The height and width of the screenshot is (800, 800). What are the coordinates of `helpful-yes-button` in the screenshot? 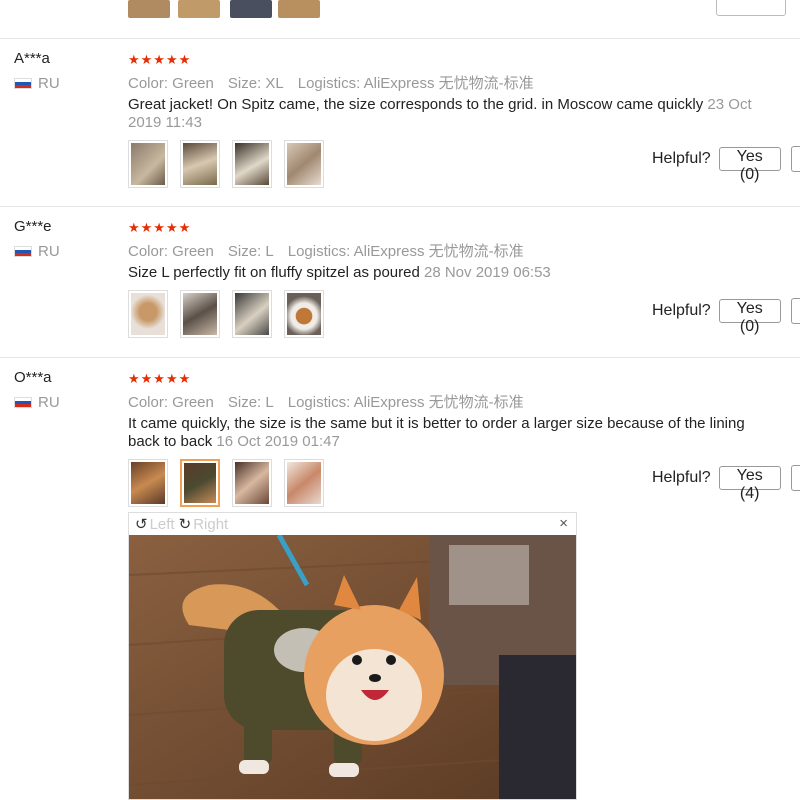 It's located at (751, 8).